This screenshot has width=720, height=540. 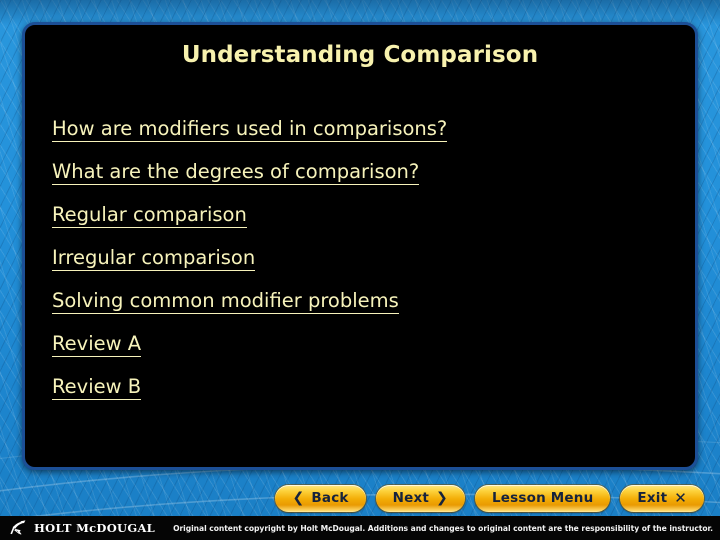 What do you see at coordinates (250, 130) in the screenshot?
I see `lesson-link-how-modifiers-used: How are modifiers used in comparisons?` at bounding box center [250, 130].